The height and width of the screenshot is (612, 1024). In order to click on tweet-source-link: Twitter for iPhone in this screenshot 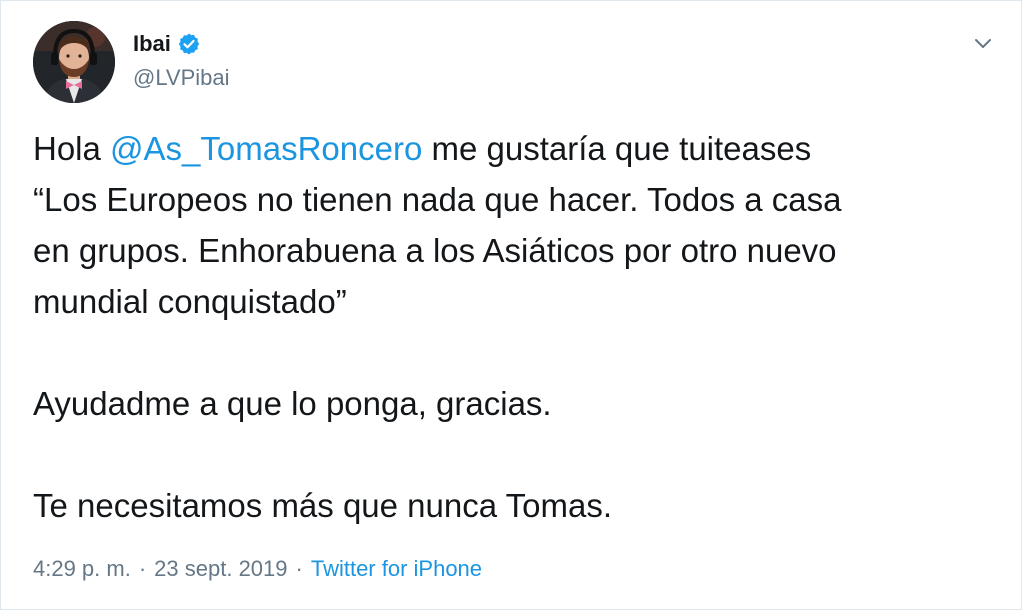, I will do `click(396, 569)`.